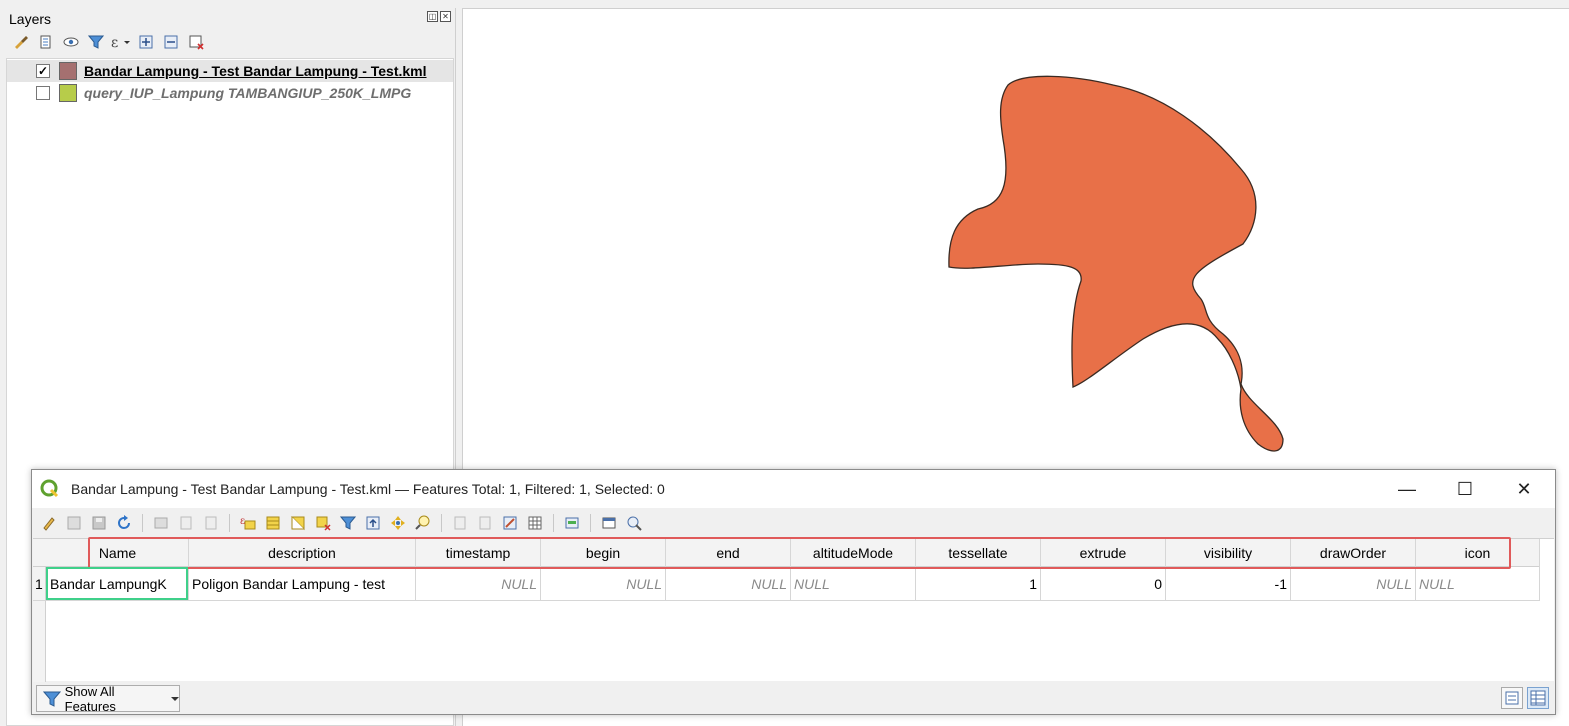  What do you see at coordinates (49, 488) in the screenshot?
I see `qgis-logo-icon` at bounding box center [49, 488].